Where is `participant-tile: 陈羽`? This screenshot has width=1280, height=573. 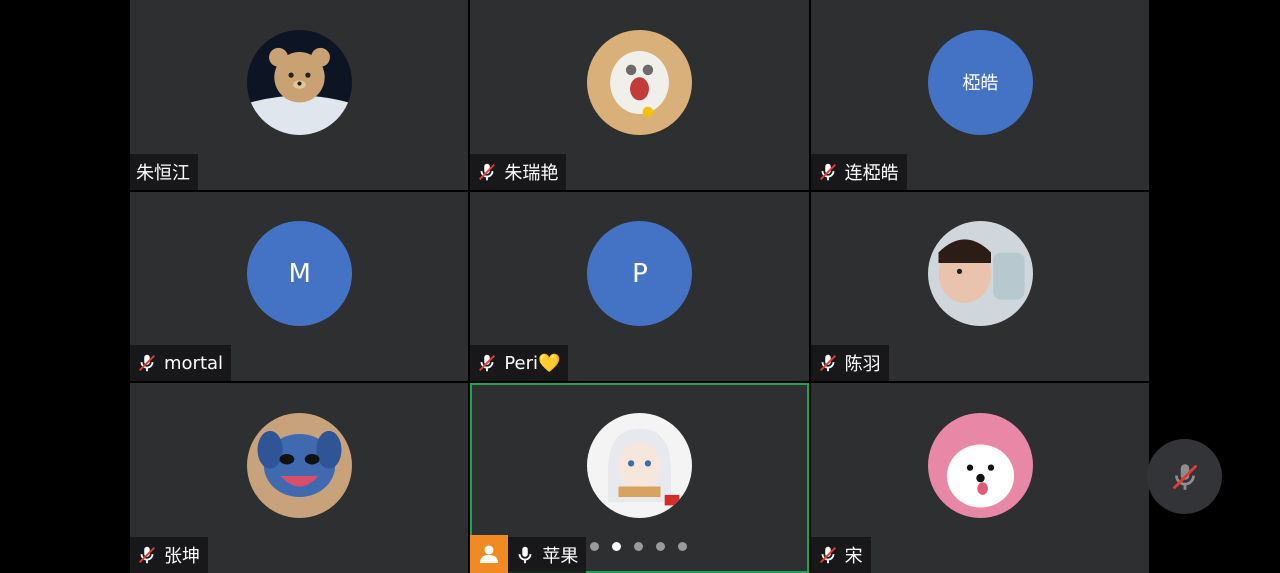
participant-tile: 陈羽 is located at coordinates (979, 286).